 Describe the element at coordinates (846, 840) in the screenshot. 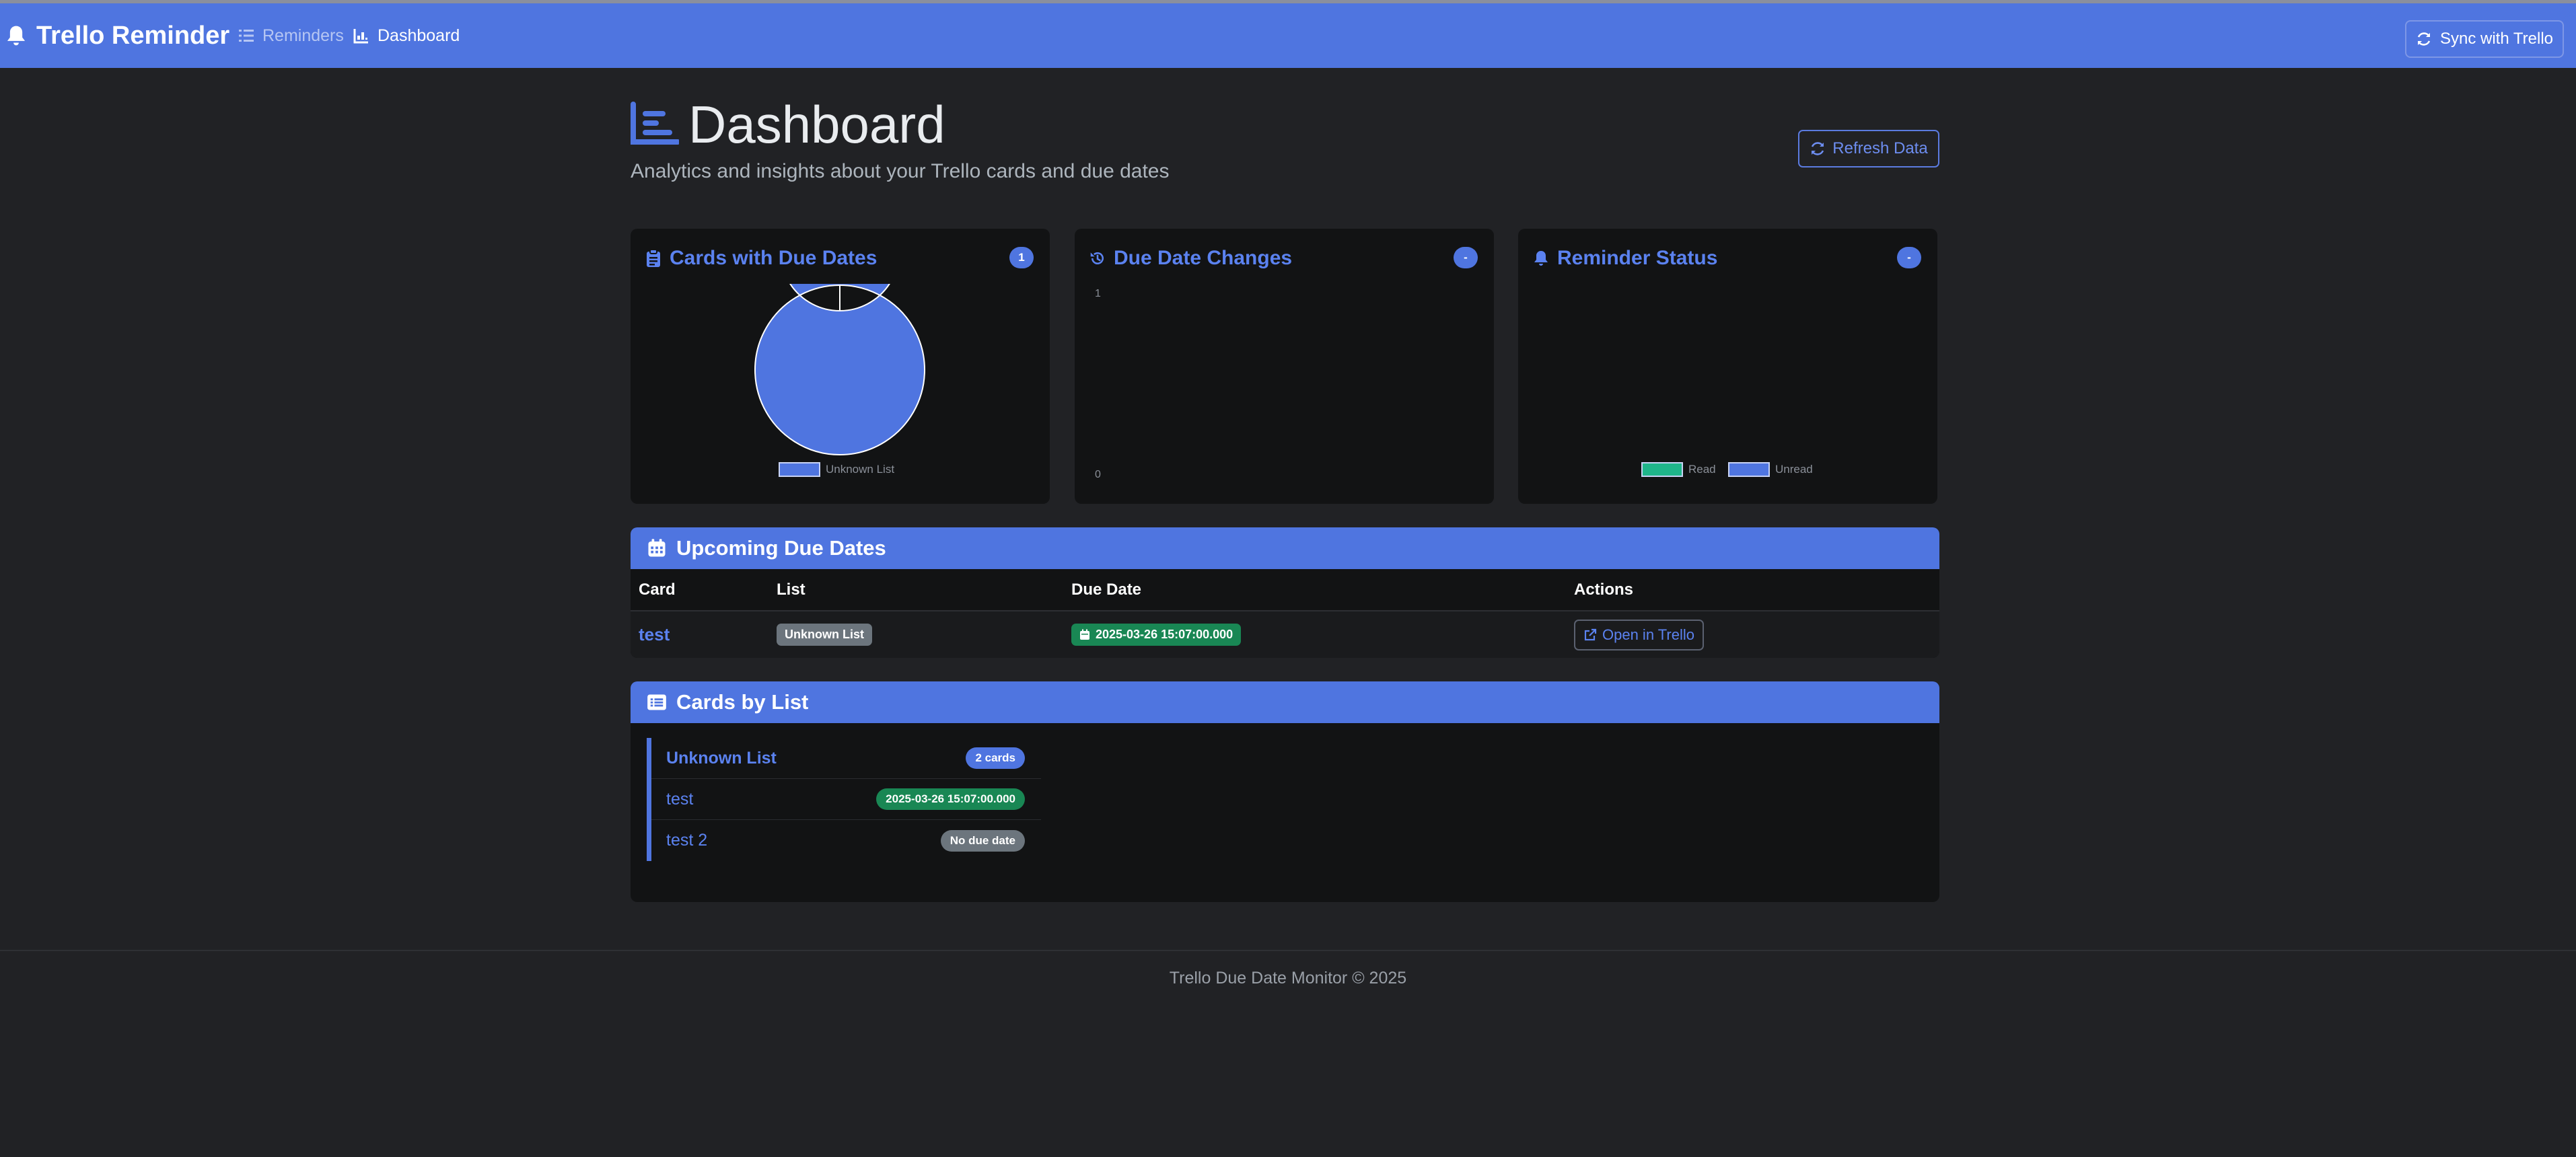

I see `list-item: test 2 No due date` at that location.